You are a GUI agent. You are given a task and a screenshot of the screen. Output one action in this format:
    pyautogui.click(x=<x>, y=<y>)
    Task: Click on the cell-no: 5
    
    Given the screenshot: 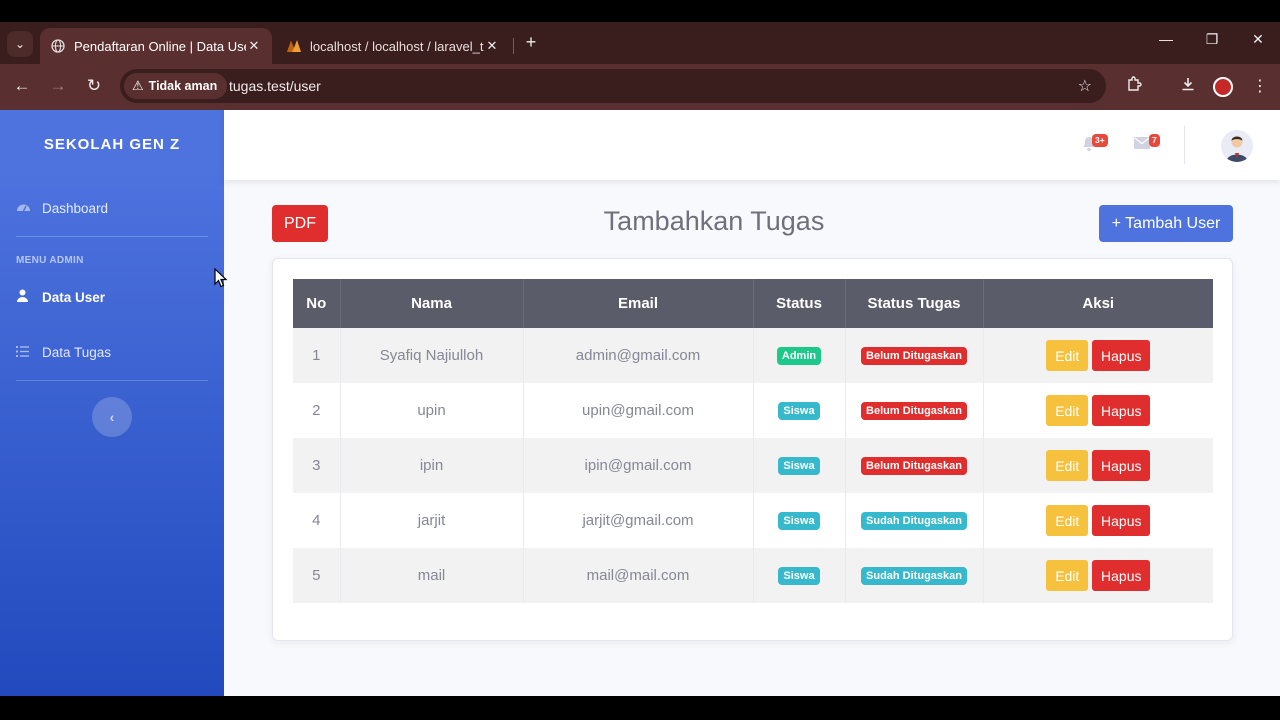 What is the action you would take?
    pyautogui.click(x=317, y=575)
    